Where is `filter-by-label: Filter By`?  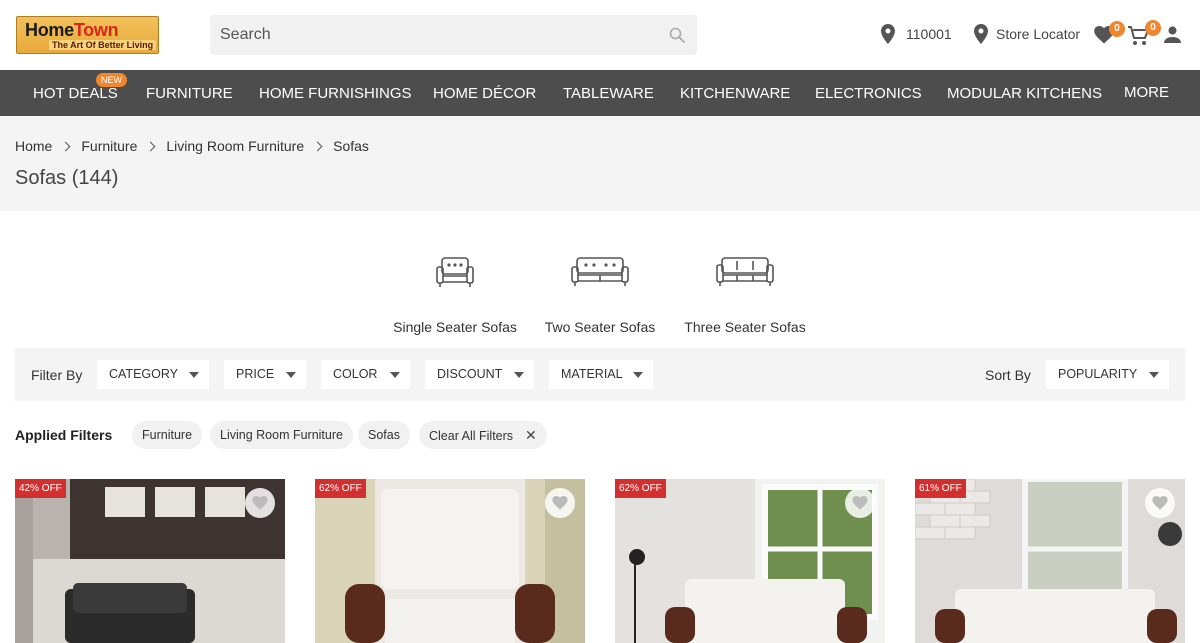 filter-by-label: Filter By is located at coordinates (57, 375).